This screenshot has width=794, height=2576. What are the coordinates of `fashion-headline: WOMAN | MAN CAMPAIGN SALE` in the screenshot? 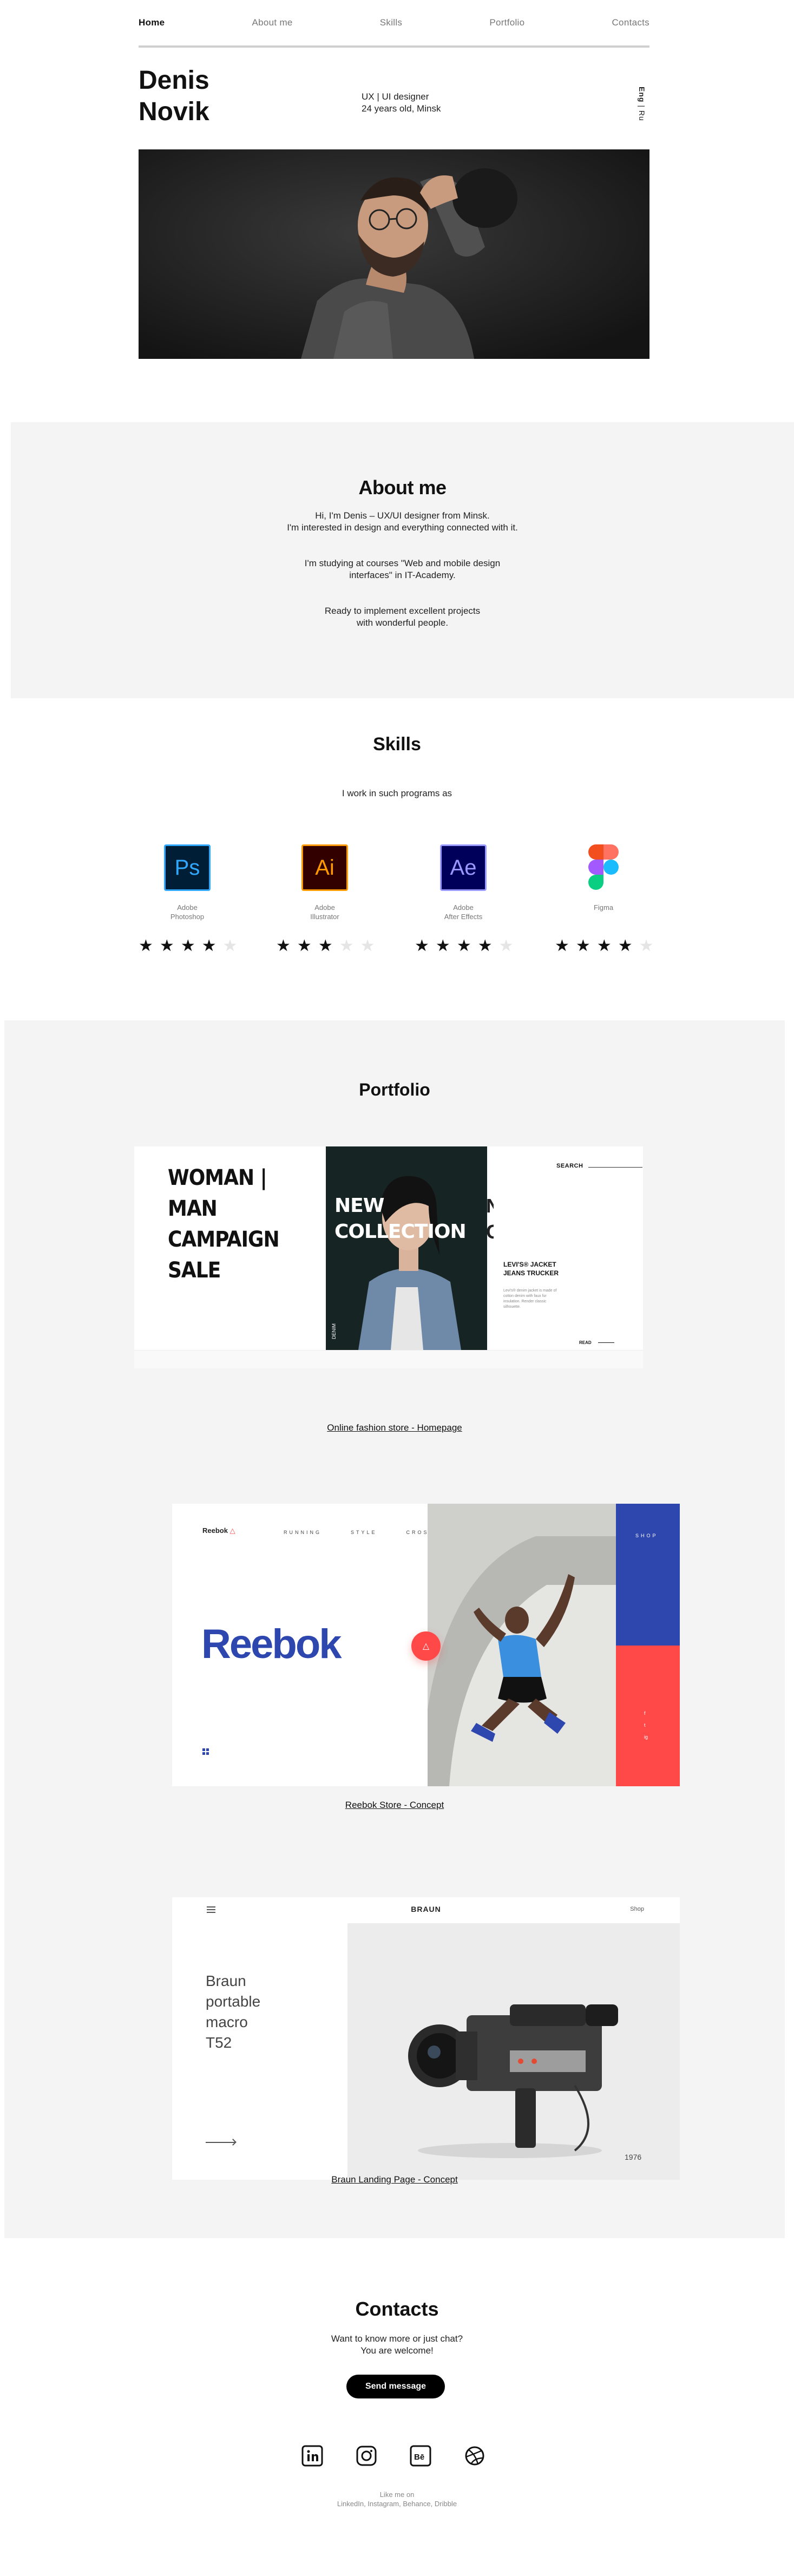 It's located at (224, 1224).